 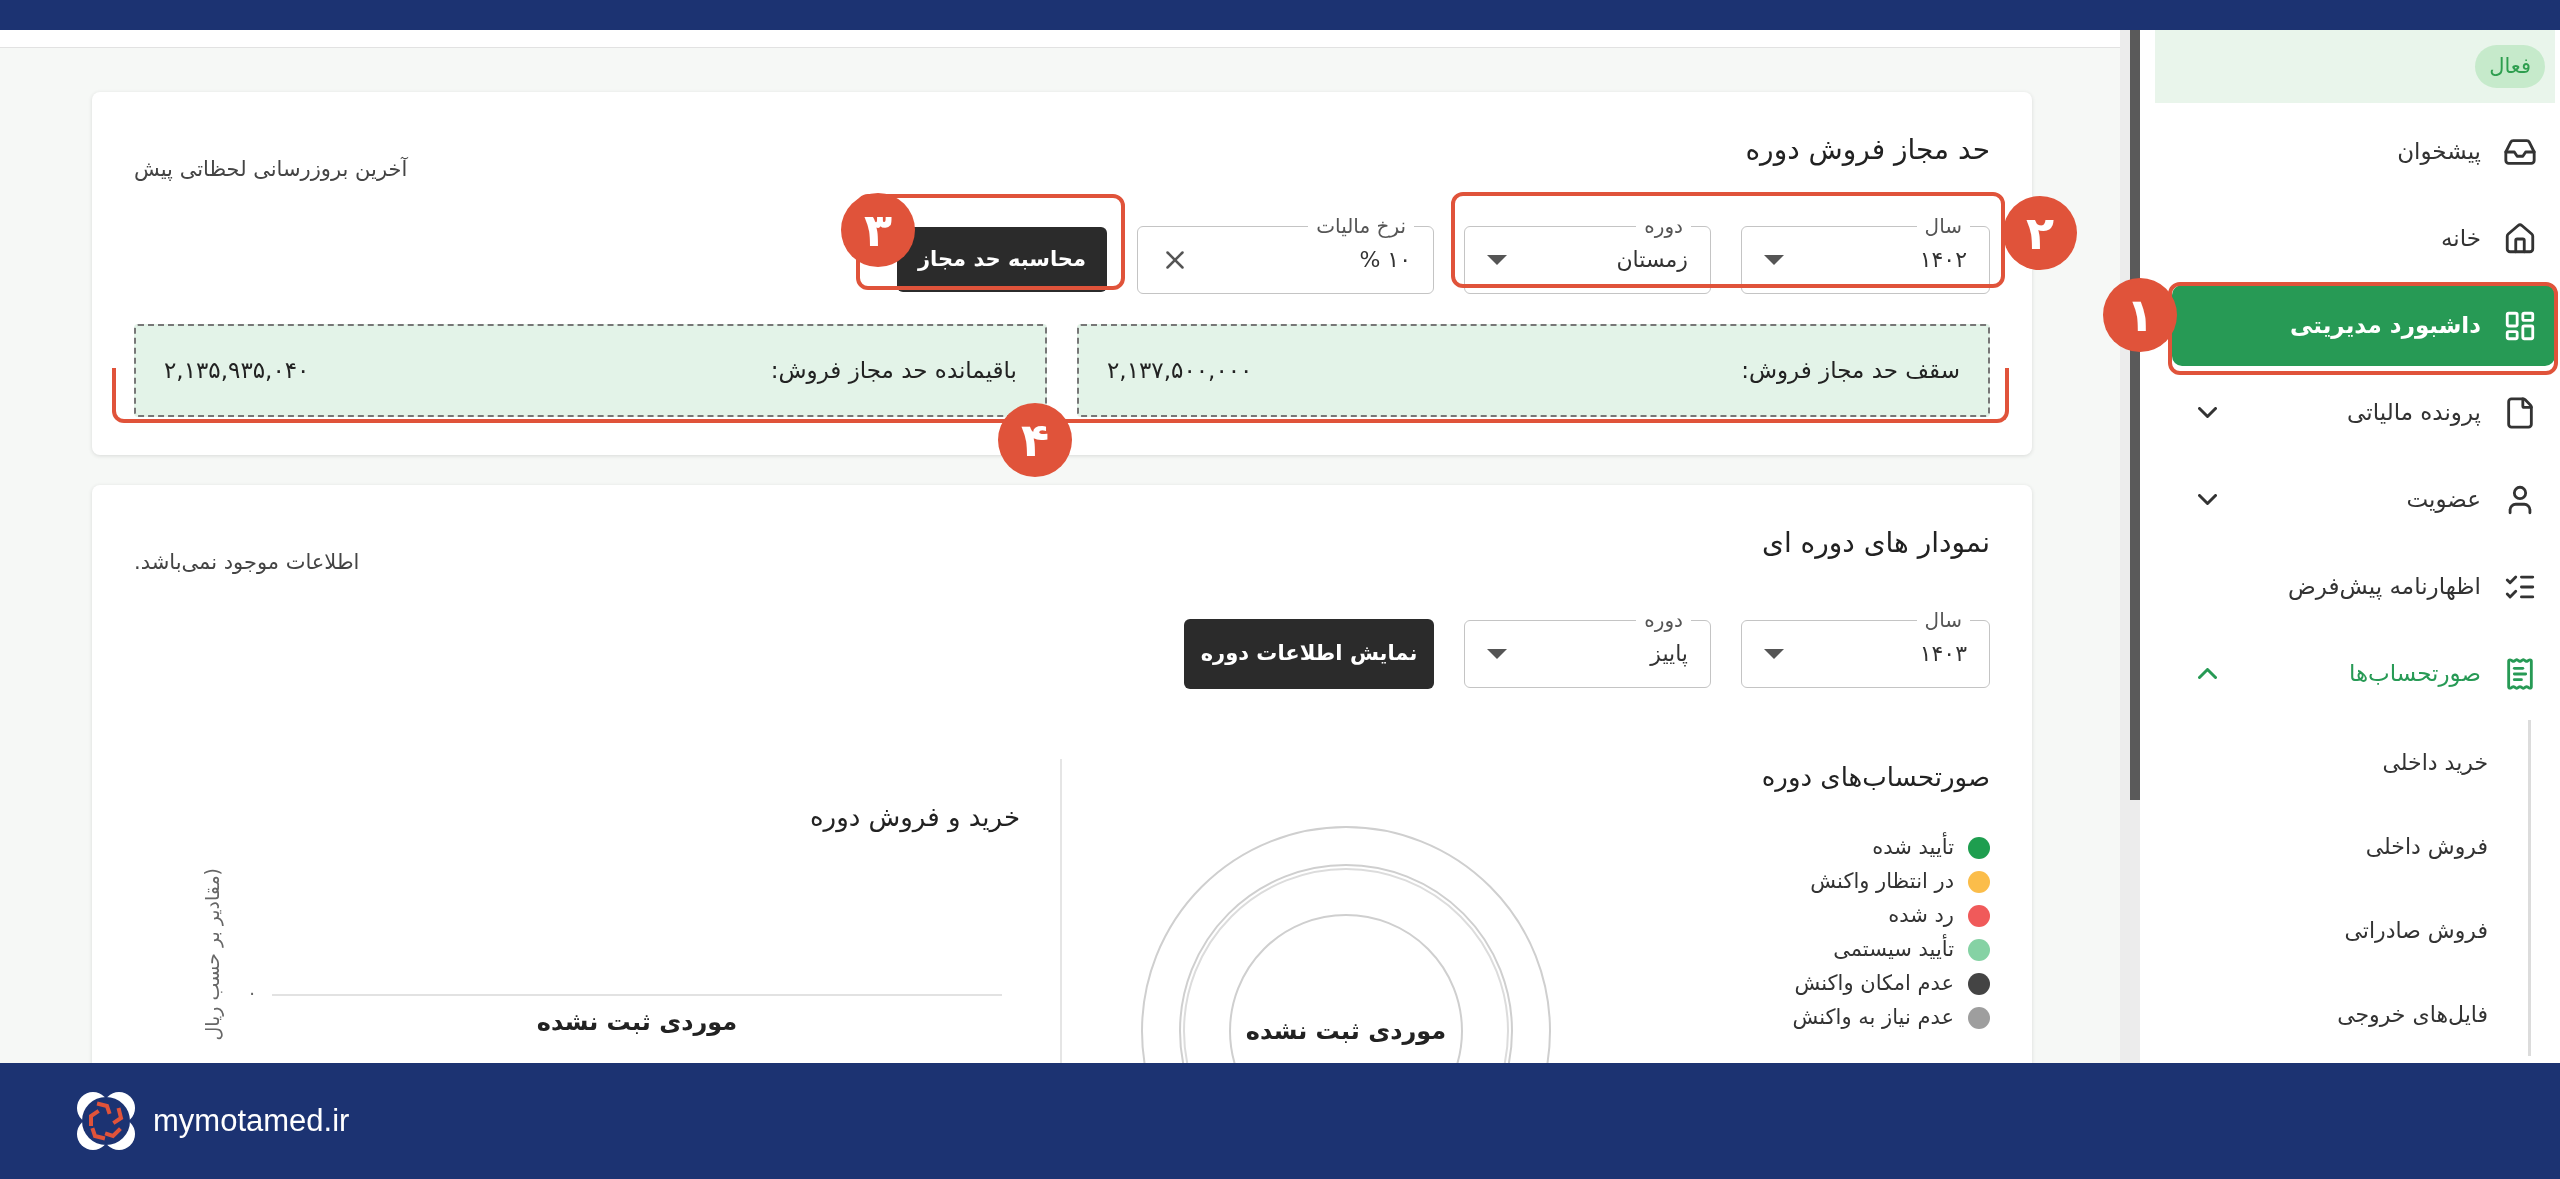 I want to click on sidebar-item: پیشخوان, so click(x=2363, y=151).